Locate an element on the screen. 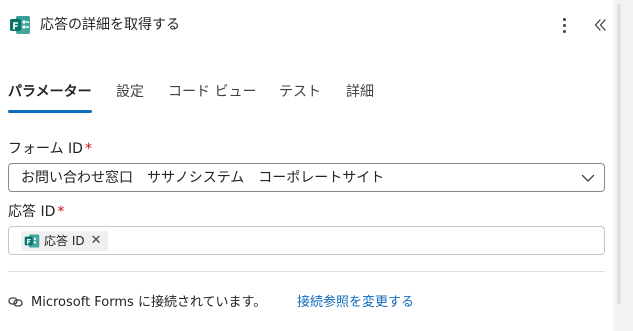 This screenshot has width=633, height=331. chevron-down-icon is located at coordinates (588, 178).